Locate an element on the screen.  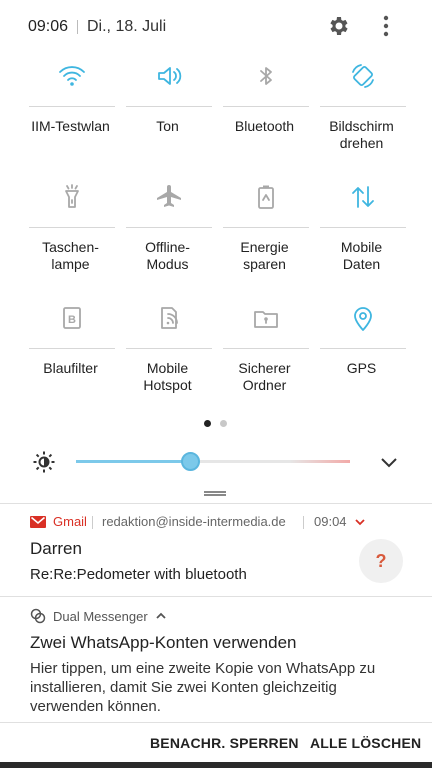
brightness-slider-thumb is located at coordinates (191, 461).